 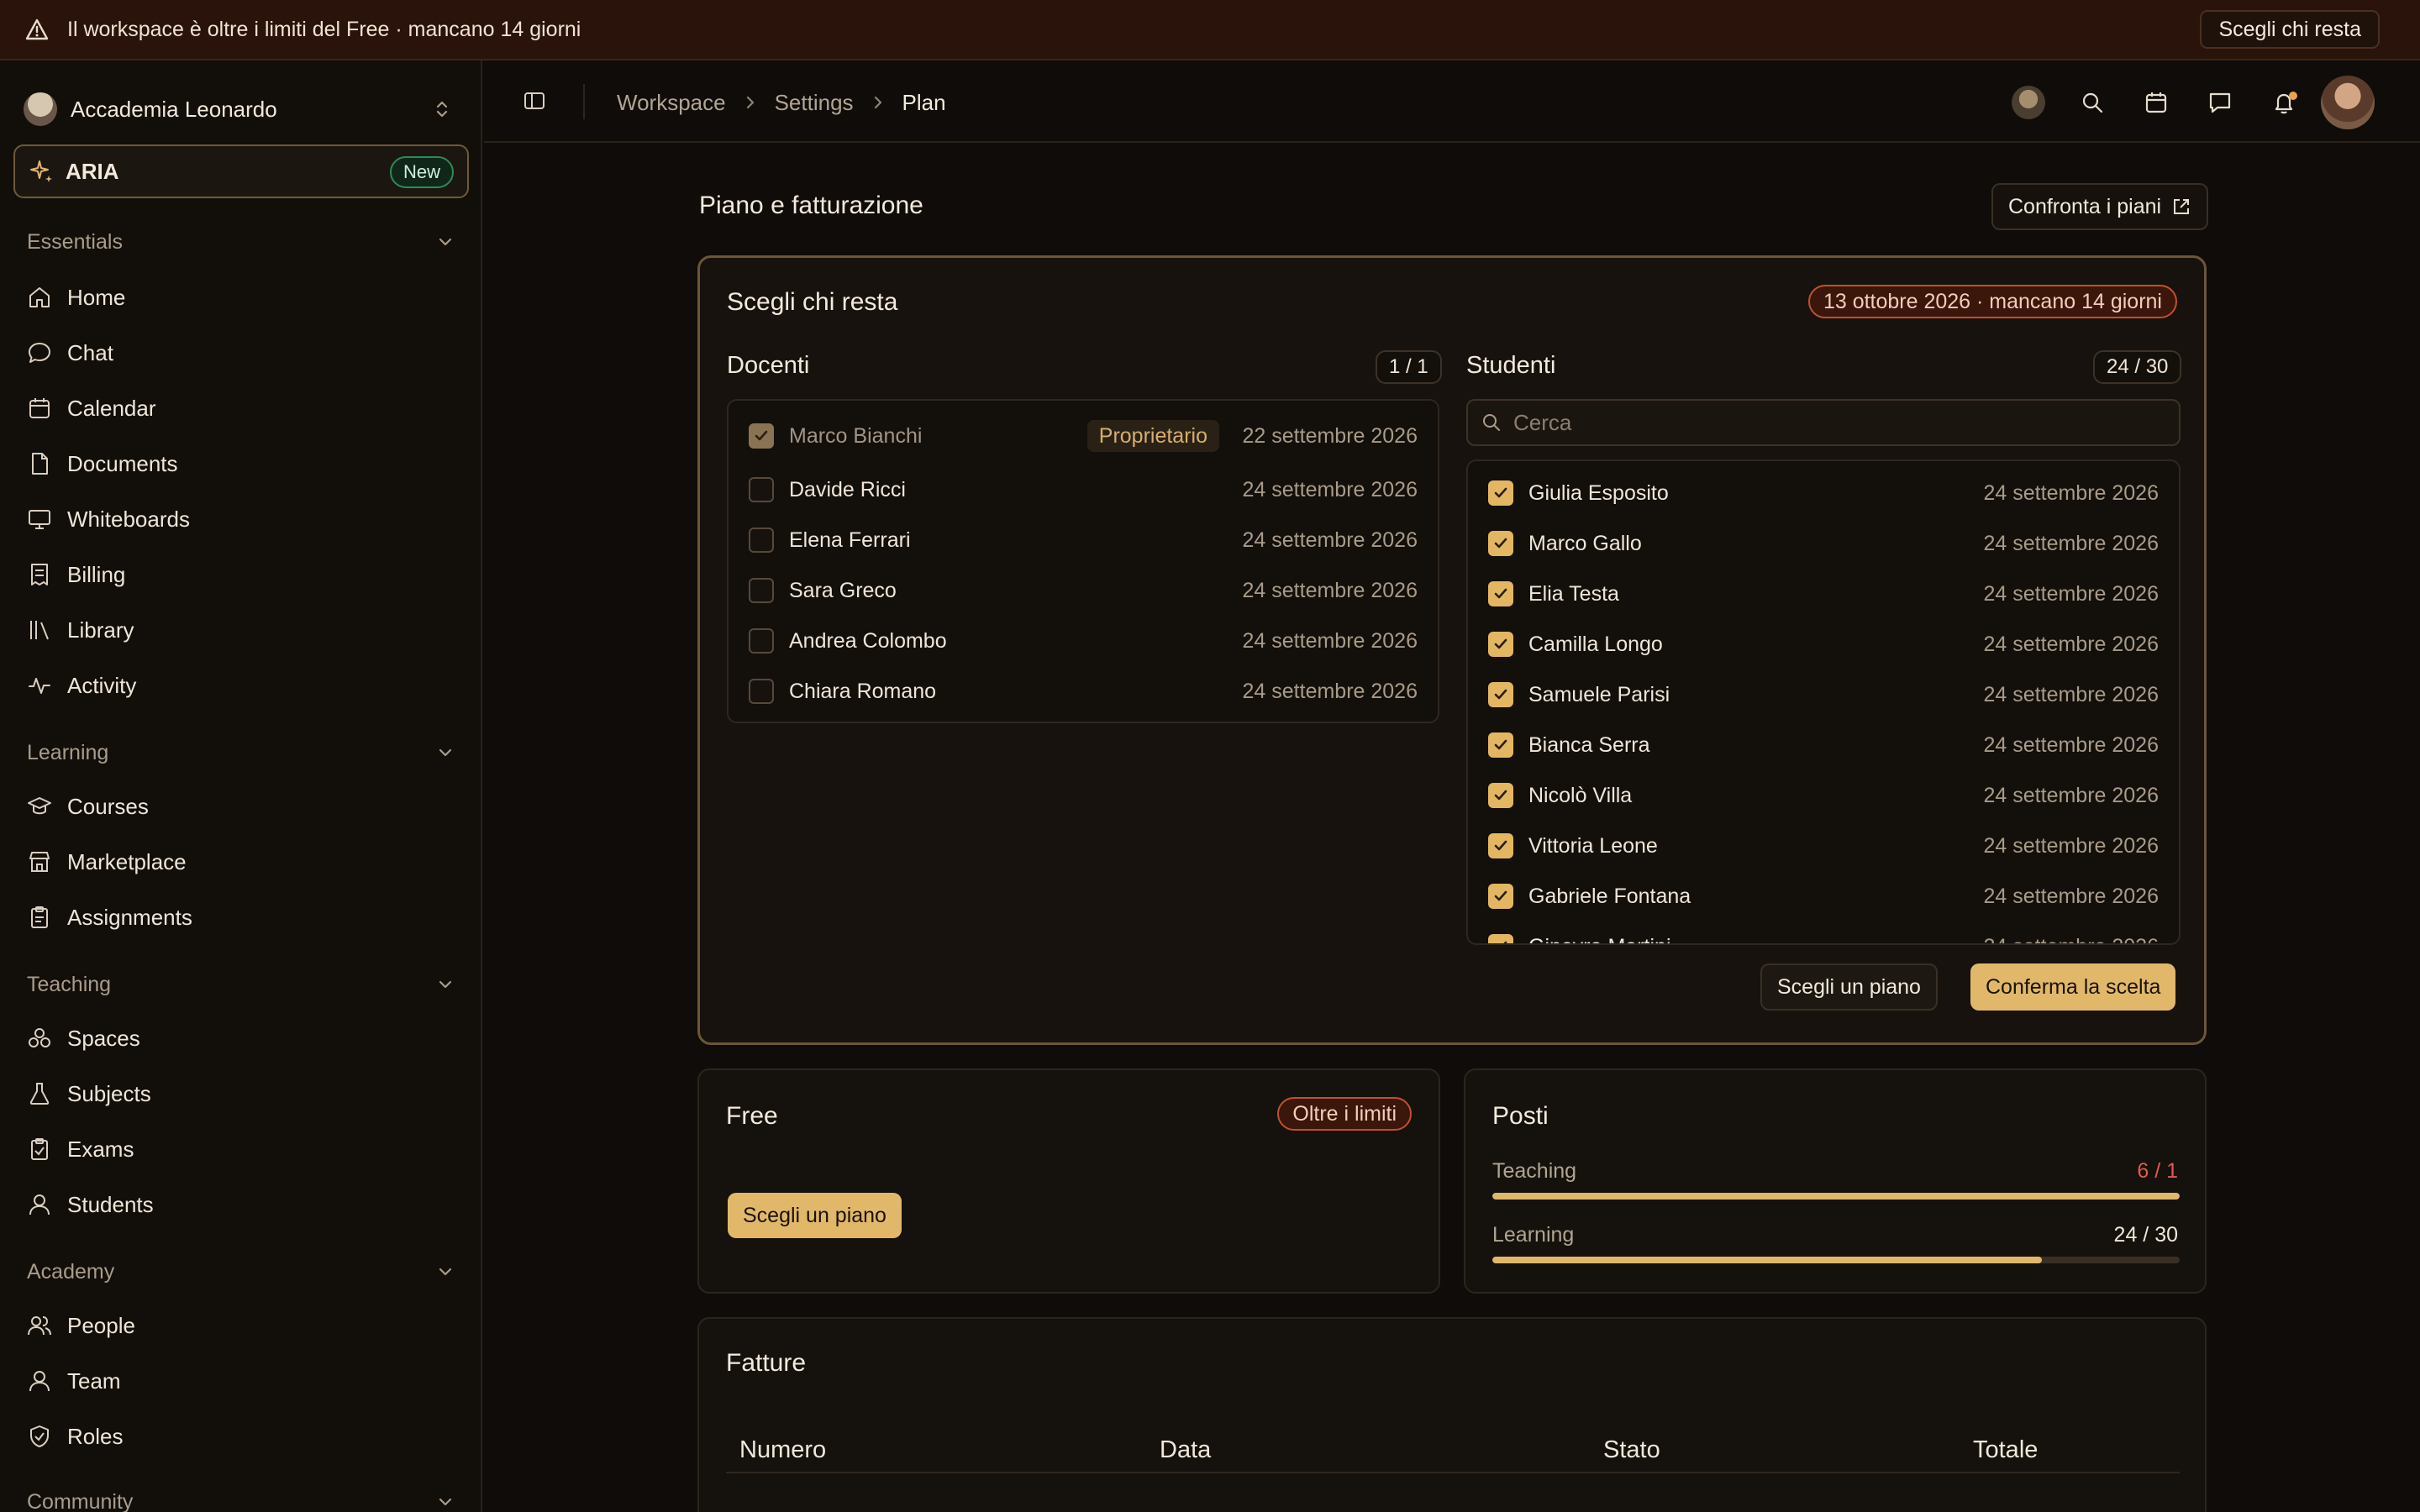 What do you see at coordinates (1823, 846) in the screenshot?
I see `student-row: Vittoria Leone 24 settembre 2026` at bounding box center [1823, 846].